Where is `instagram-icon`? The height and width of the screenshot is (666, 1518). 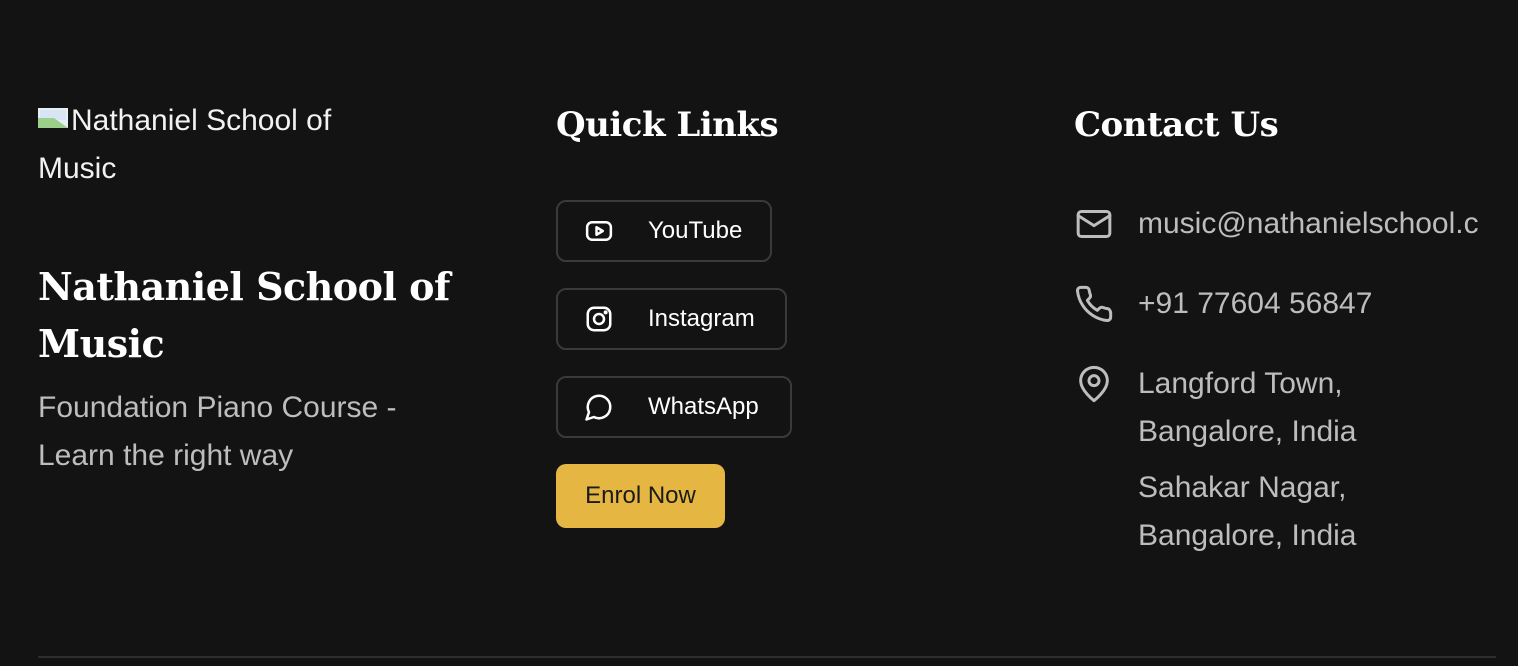 instagram-icon is located at coordinates (599, 319).